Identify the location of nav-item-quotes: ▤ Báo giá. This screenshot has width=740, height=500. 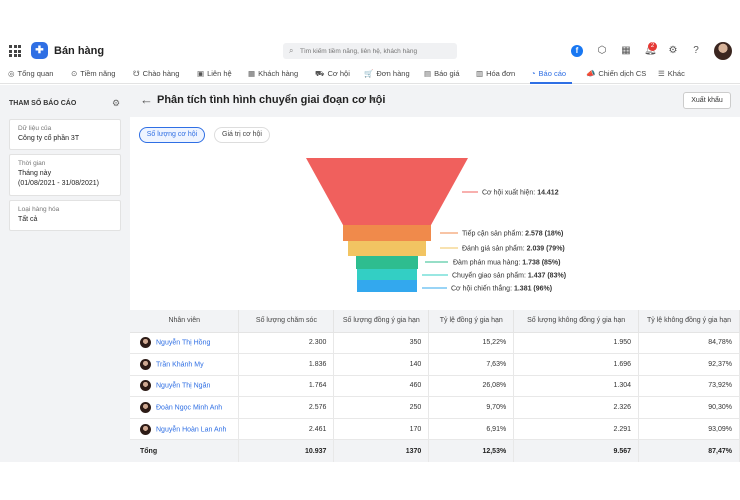
(442, 73).